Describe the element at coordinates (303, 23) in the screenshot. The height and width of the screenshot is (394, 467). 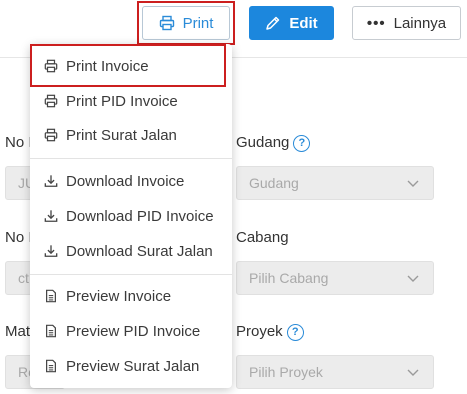
I see `edit-button-label: Edit` at that location.